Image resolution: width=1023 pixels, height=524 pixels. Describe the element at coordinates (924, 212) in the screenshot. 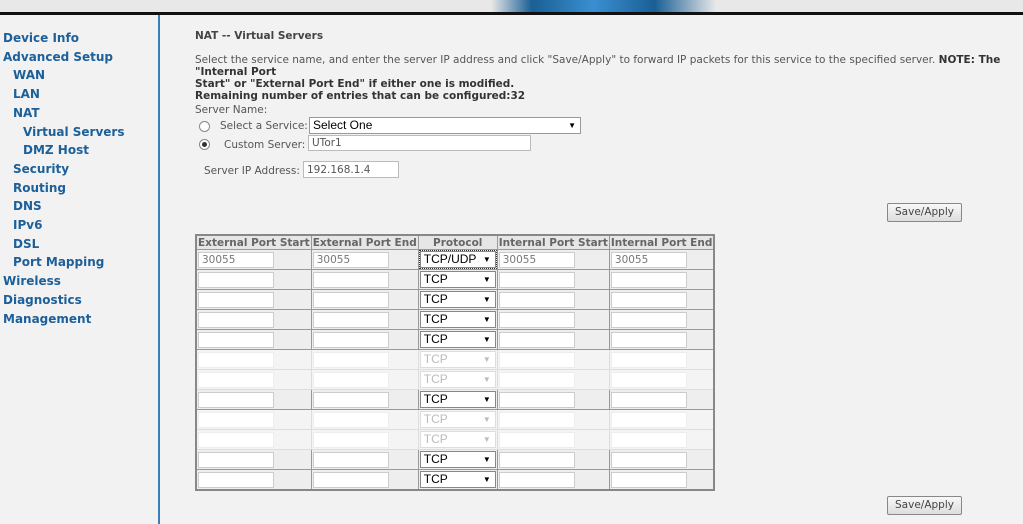

I see `save-apply-button-top: Save/Apply` at that location.